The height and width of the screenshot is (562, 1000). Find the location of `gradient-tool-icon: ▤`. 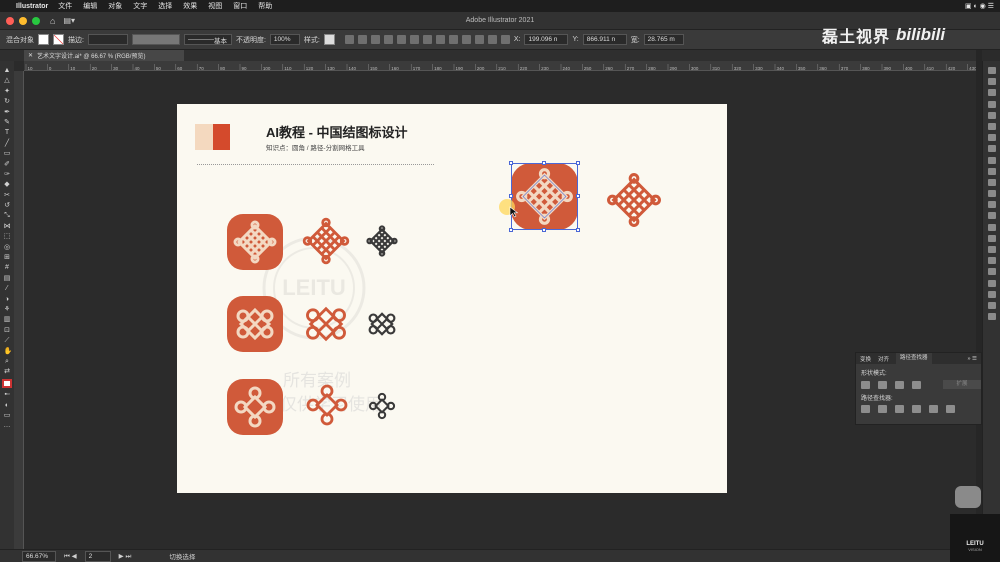

gradient-tool-icon: ▤ is located at coordinates (7, 278).